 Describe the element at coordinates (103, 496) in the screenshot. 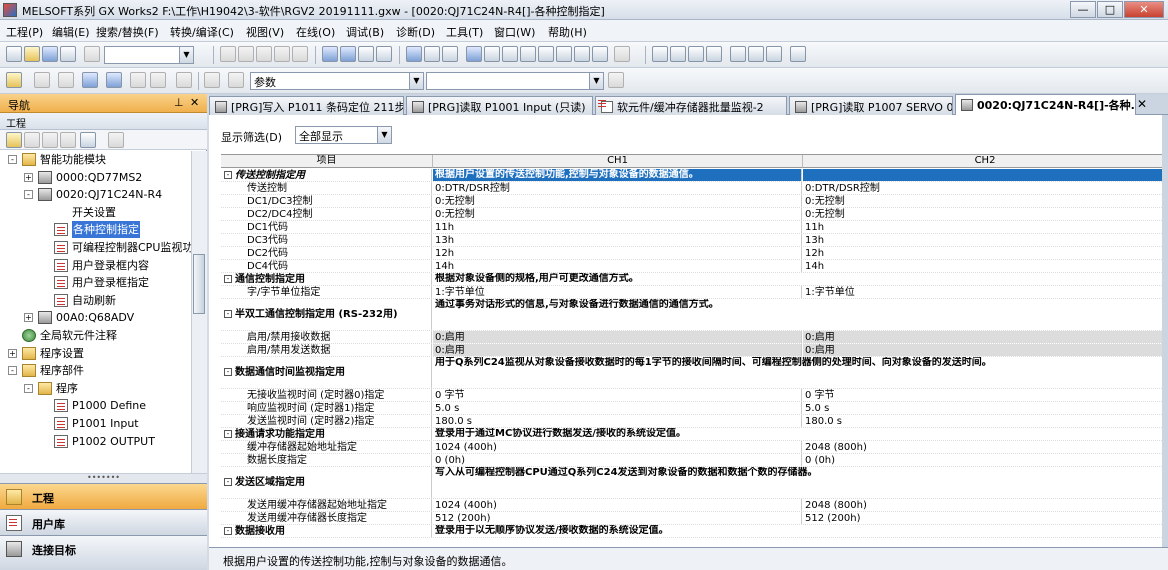

I see `nav-button-project: 工程` at that location.